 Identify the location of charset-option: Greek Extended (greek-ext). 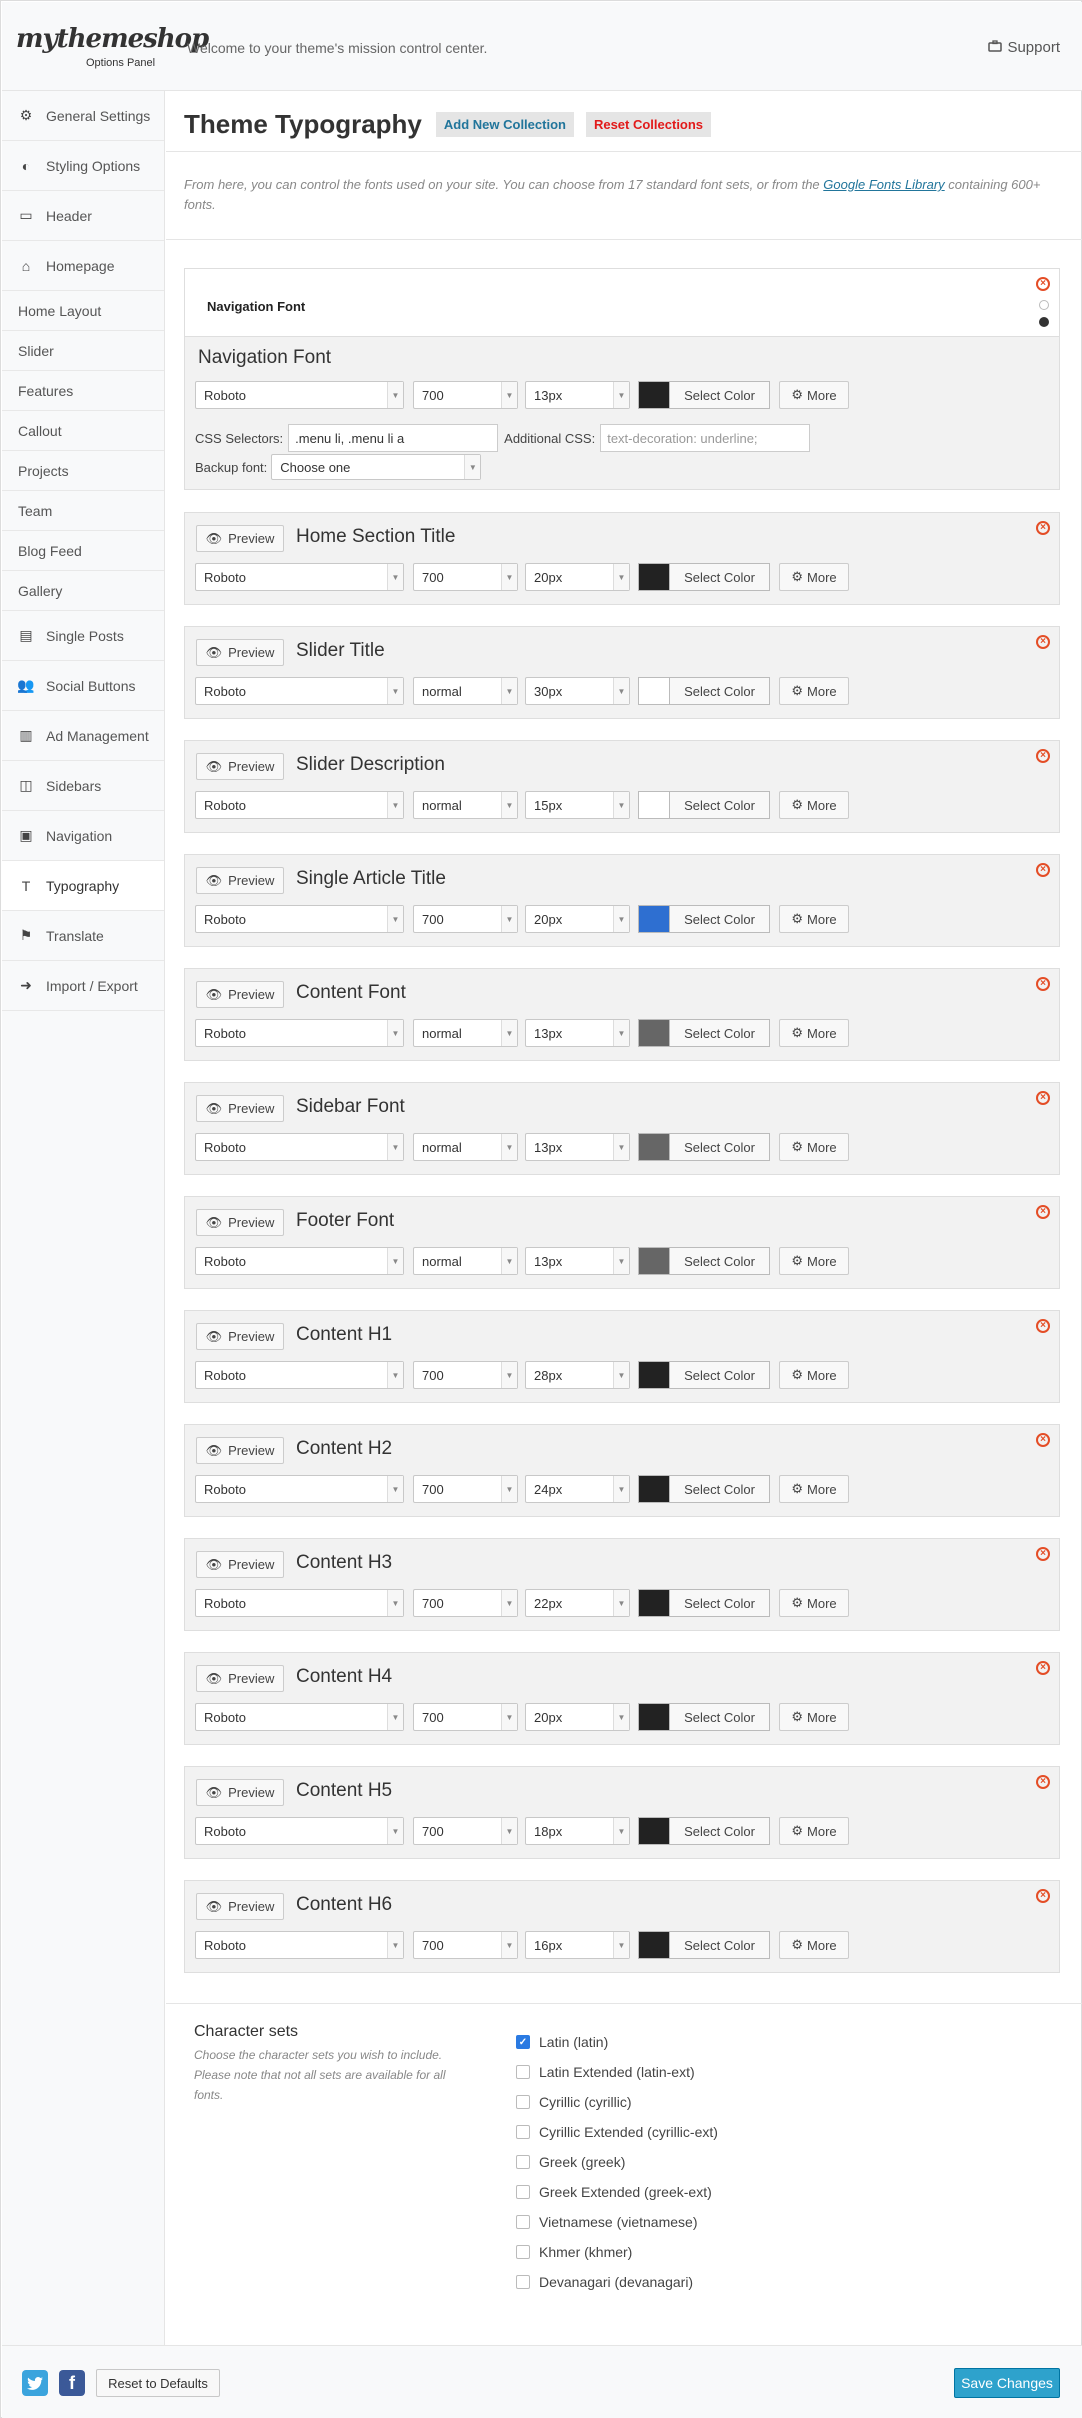
(617, 2192).